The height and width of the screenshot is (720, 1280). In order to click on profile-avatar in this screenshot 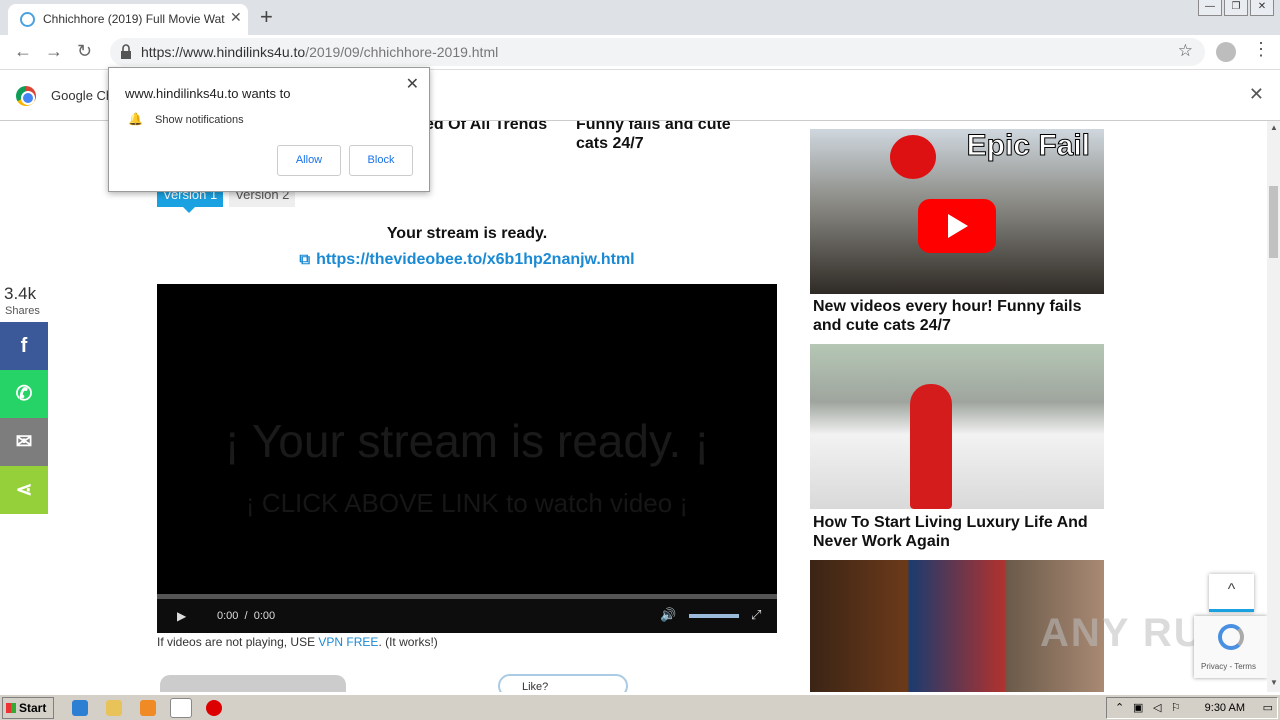, I will do `click(1226, 52)`.